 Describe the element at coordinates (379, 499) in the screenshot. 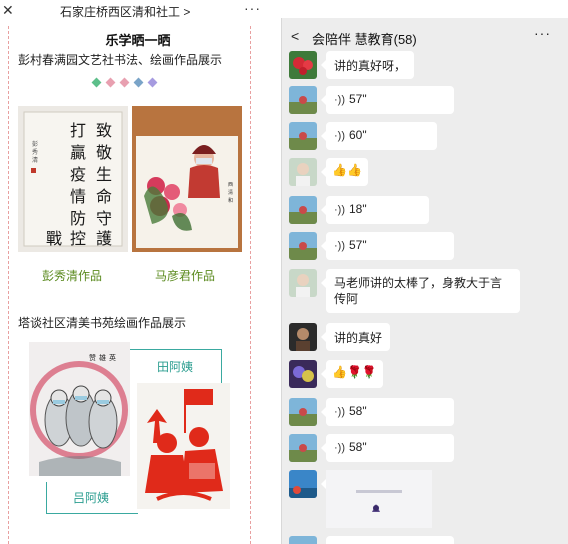

I see `shared-card-preview` at that location.